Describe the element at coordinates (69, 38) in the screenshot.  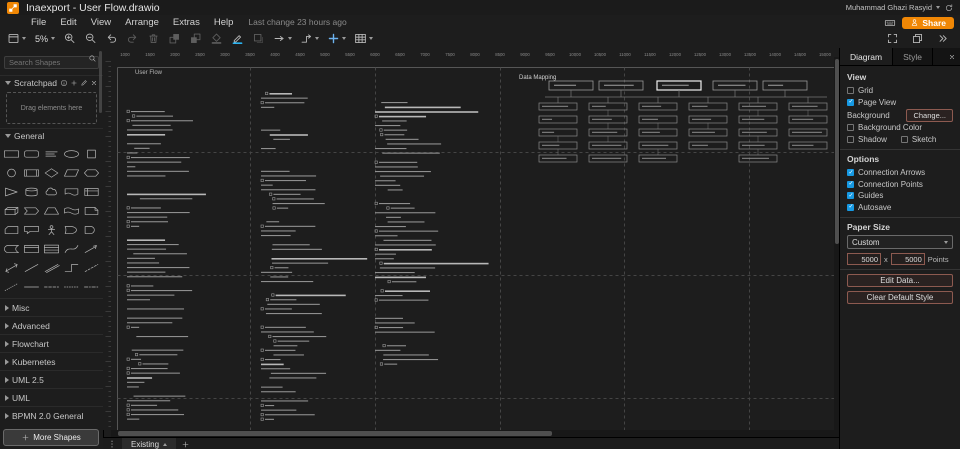
I see `zoom-in-icon` at that location.